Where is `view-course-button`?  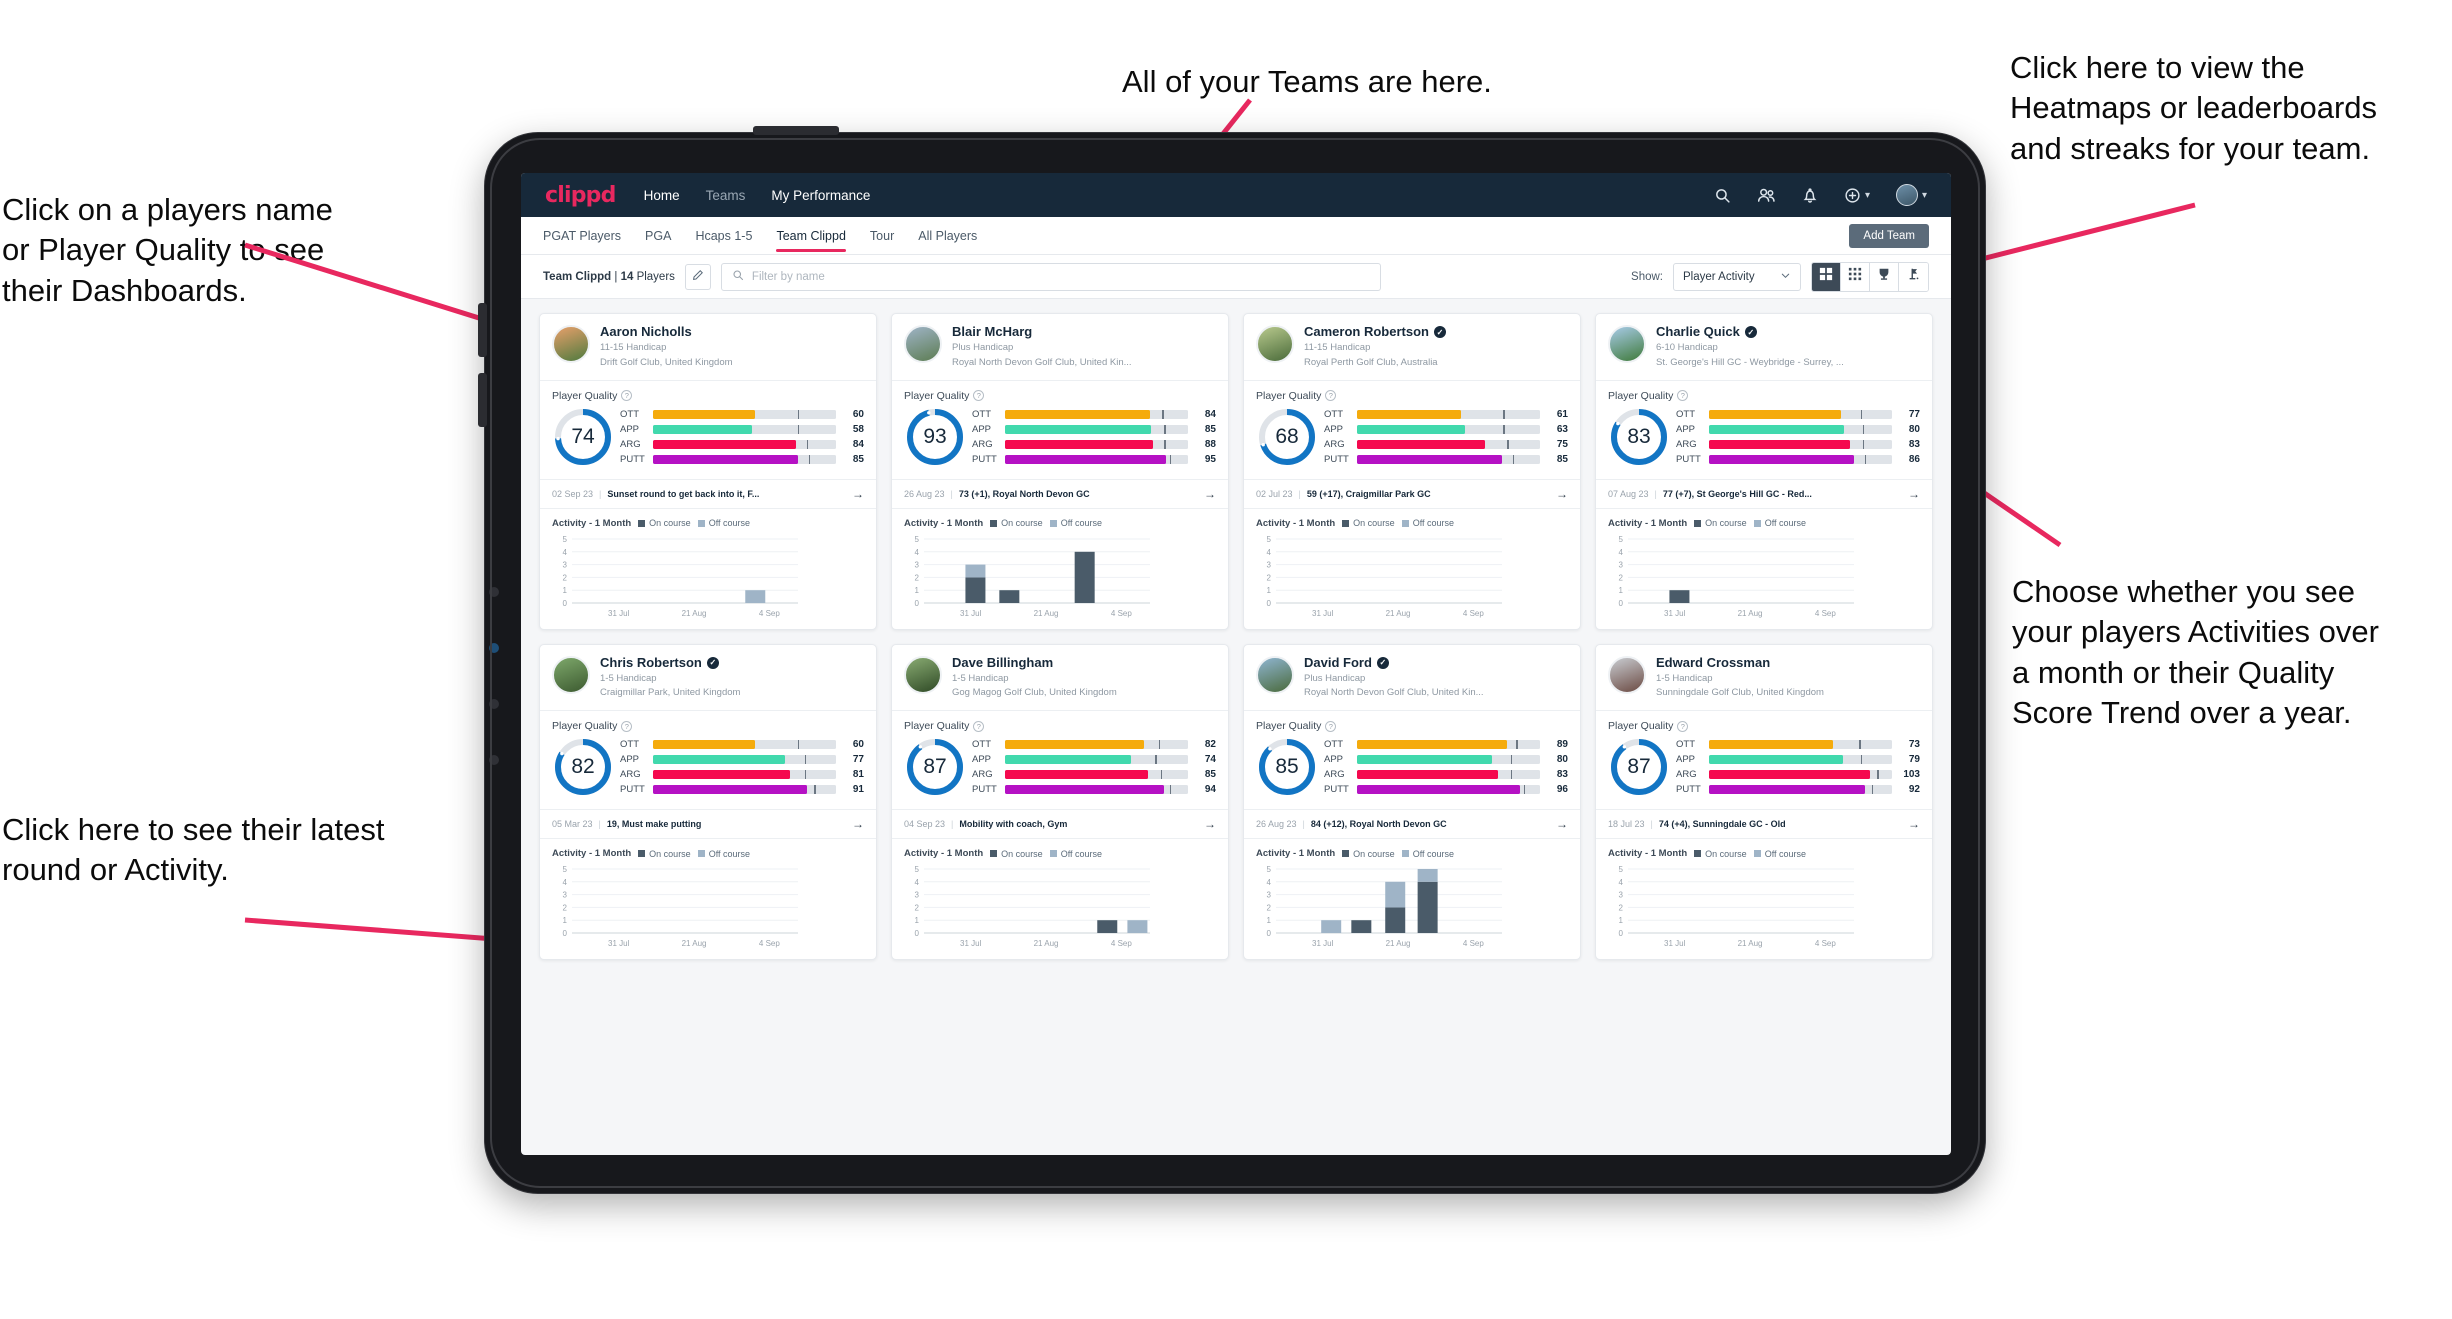
view-course-button is located at coordinates (1913, 276).